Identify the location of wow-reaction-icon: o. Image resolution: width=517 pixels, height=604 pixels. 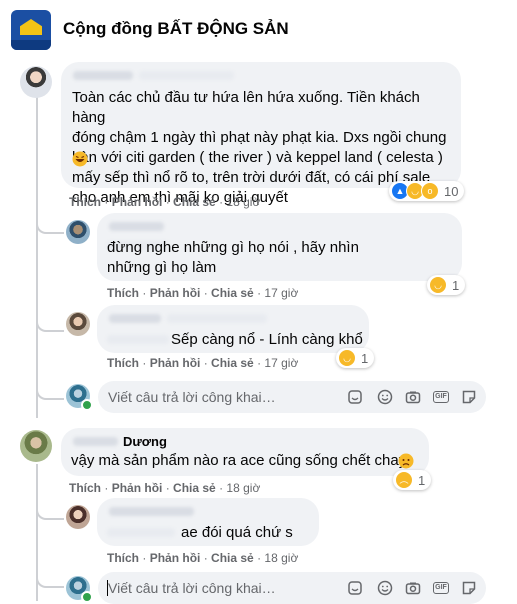
(430, 191).